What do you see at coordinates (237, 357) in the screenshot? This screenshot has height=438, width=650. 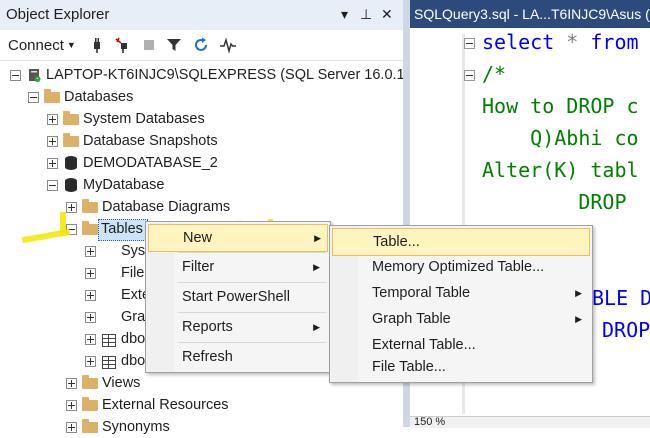 I see `menu-item-refresh: Refresh` at bounding box center [237, 357].